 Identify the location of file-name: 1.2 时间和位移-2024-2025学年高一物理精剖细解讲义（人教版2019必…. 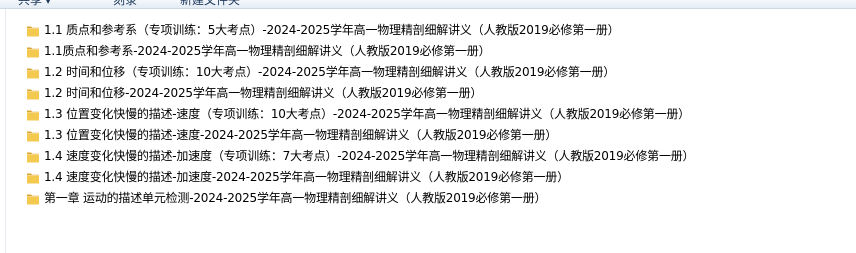
(263, 93).